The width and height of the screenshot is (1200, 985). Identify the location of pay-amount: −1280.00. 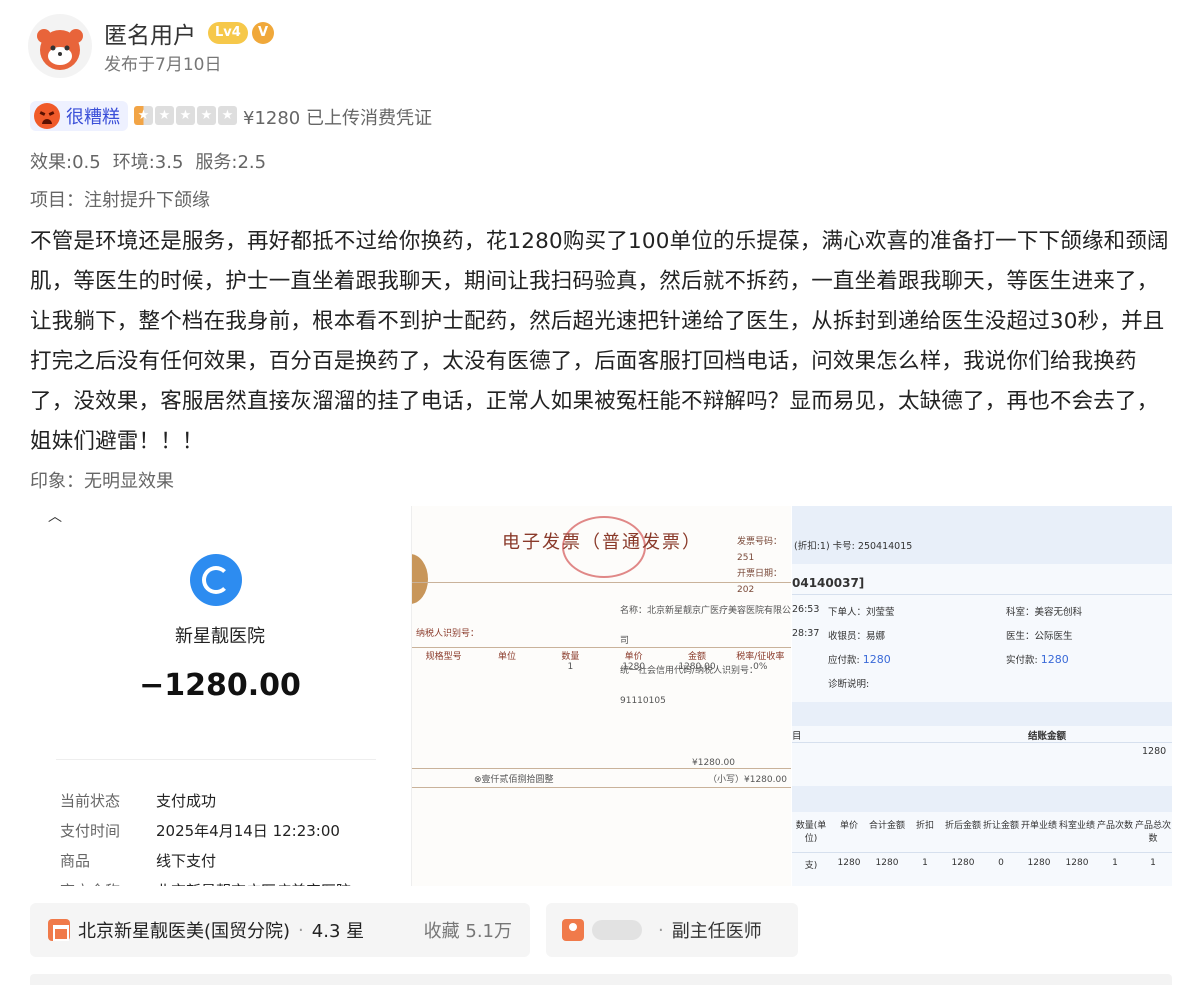
(220, 685).